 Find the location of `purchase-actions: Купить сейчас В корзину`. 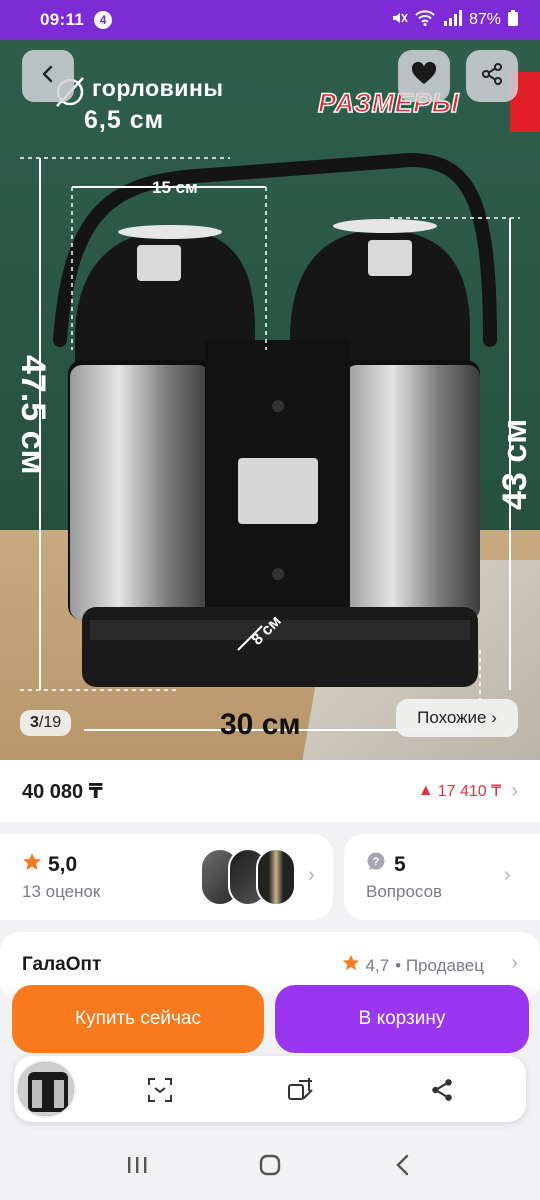

purchase-actions: Купить сейчас В корзину is located at coordinates (270, 1021).